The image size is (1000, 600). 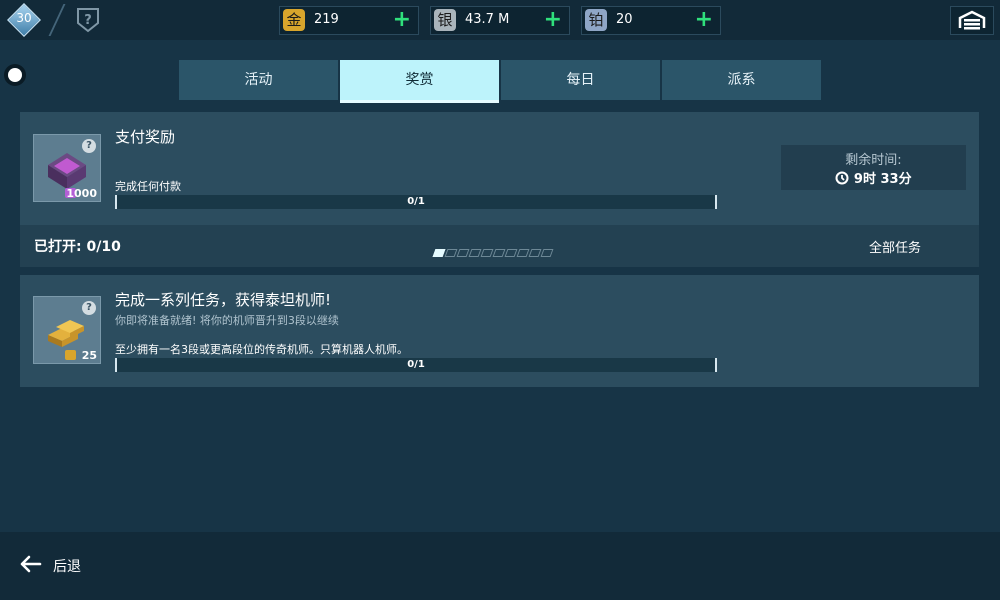 I want to click on back-button: 后退, so click(x=67, y=566).